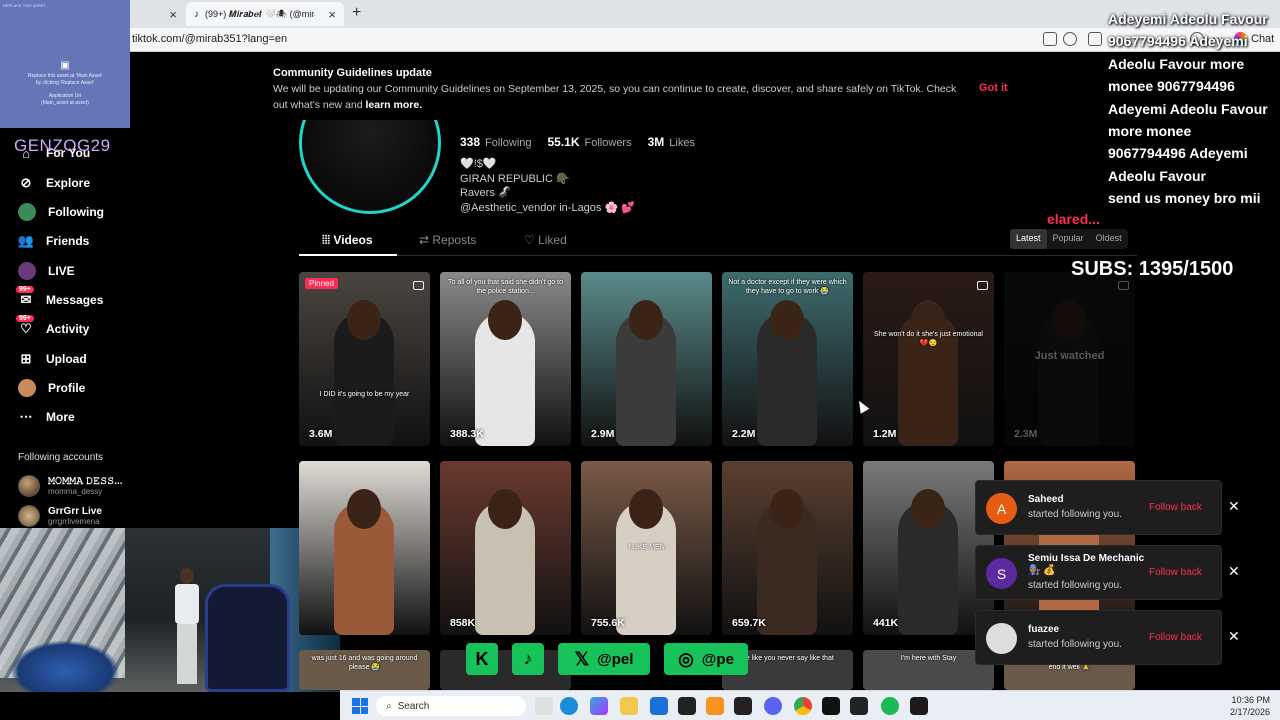 The image size is (1280, 720). I want to click on video-card: 659.7K, so click(787, 548).